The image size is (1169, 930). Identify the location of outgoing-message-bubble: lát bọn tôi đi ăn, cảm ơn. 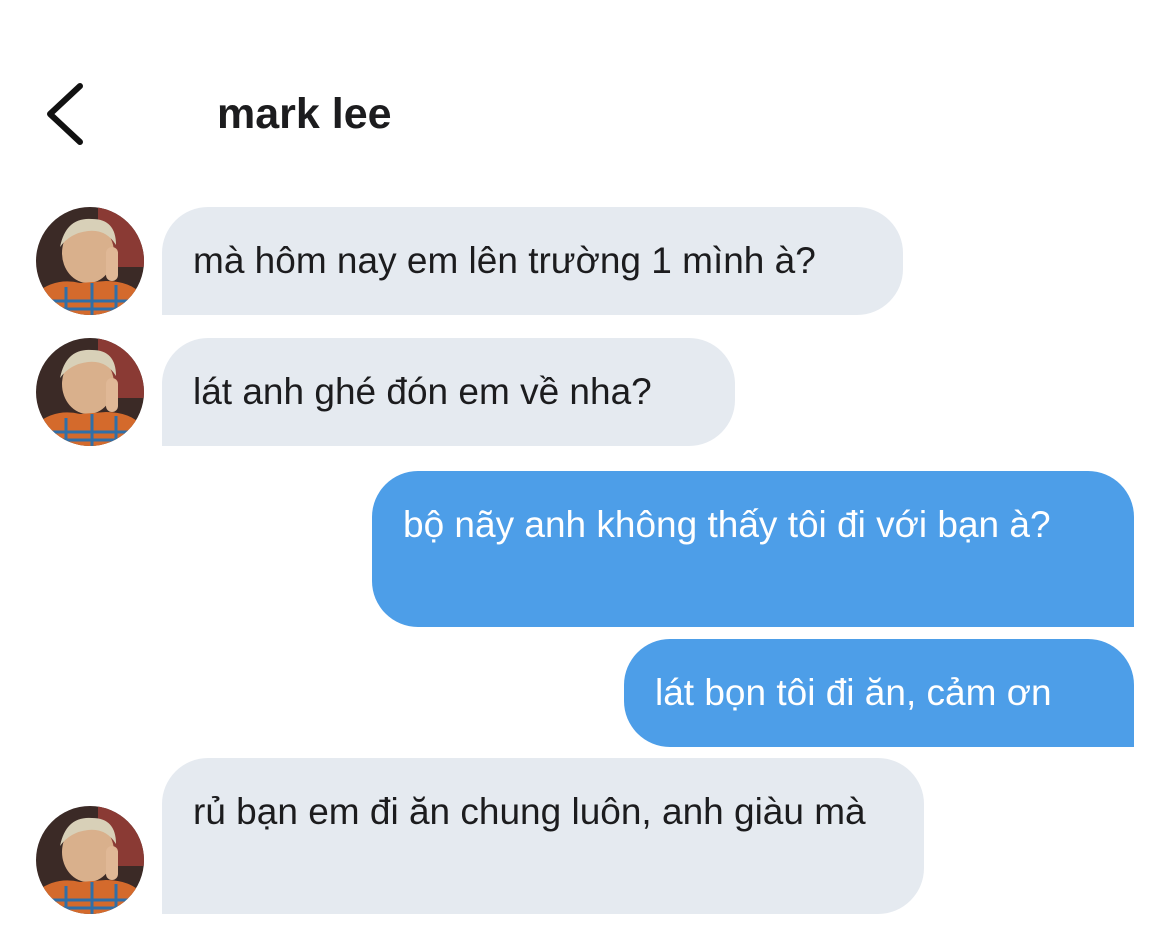
(879, 693).